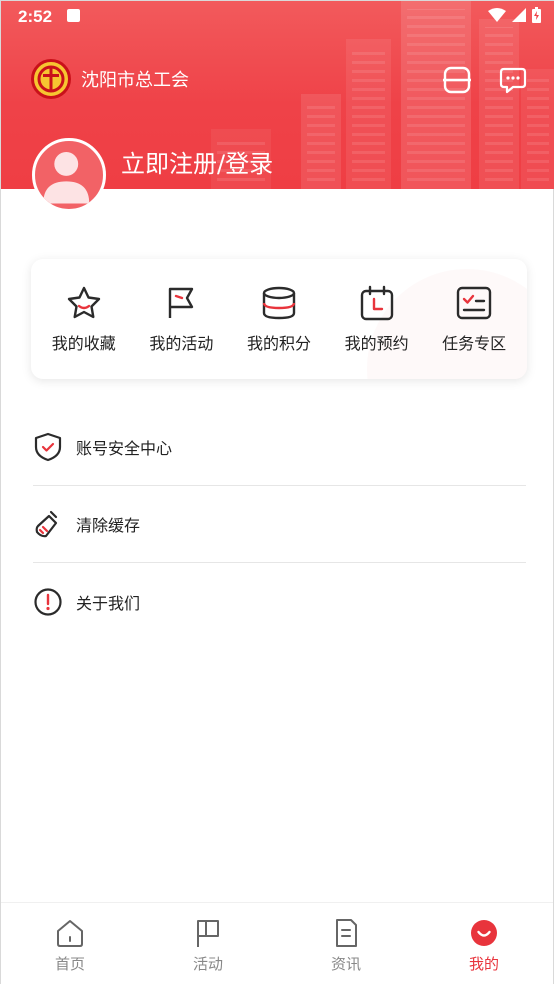 This screenshot has width=554, height=984. I want to click on quick-label: 我的积分, so click(278, 343).